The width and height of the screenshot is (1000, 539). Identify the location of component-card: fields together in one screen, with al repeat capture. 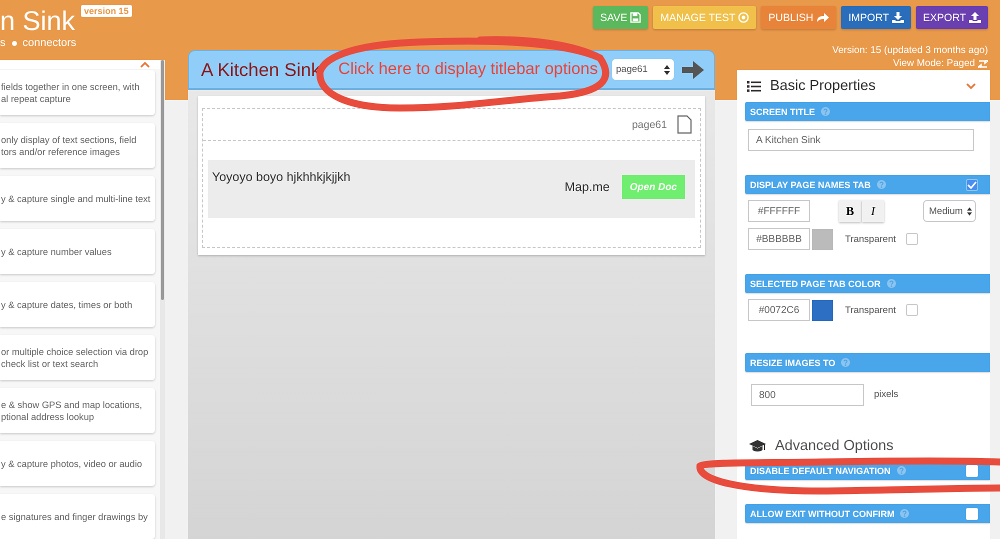
(77, 92).